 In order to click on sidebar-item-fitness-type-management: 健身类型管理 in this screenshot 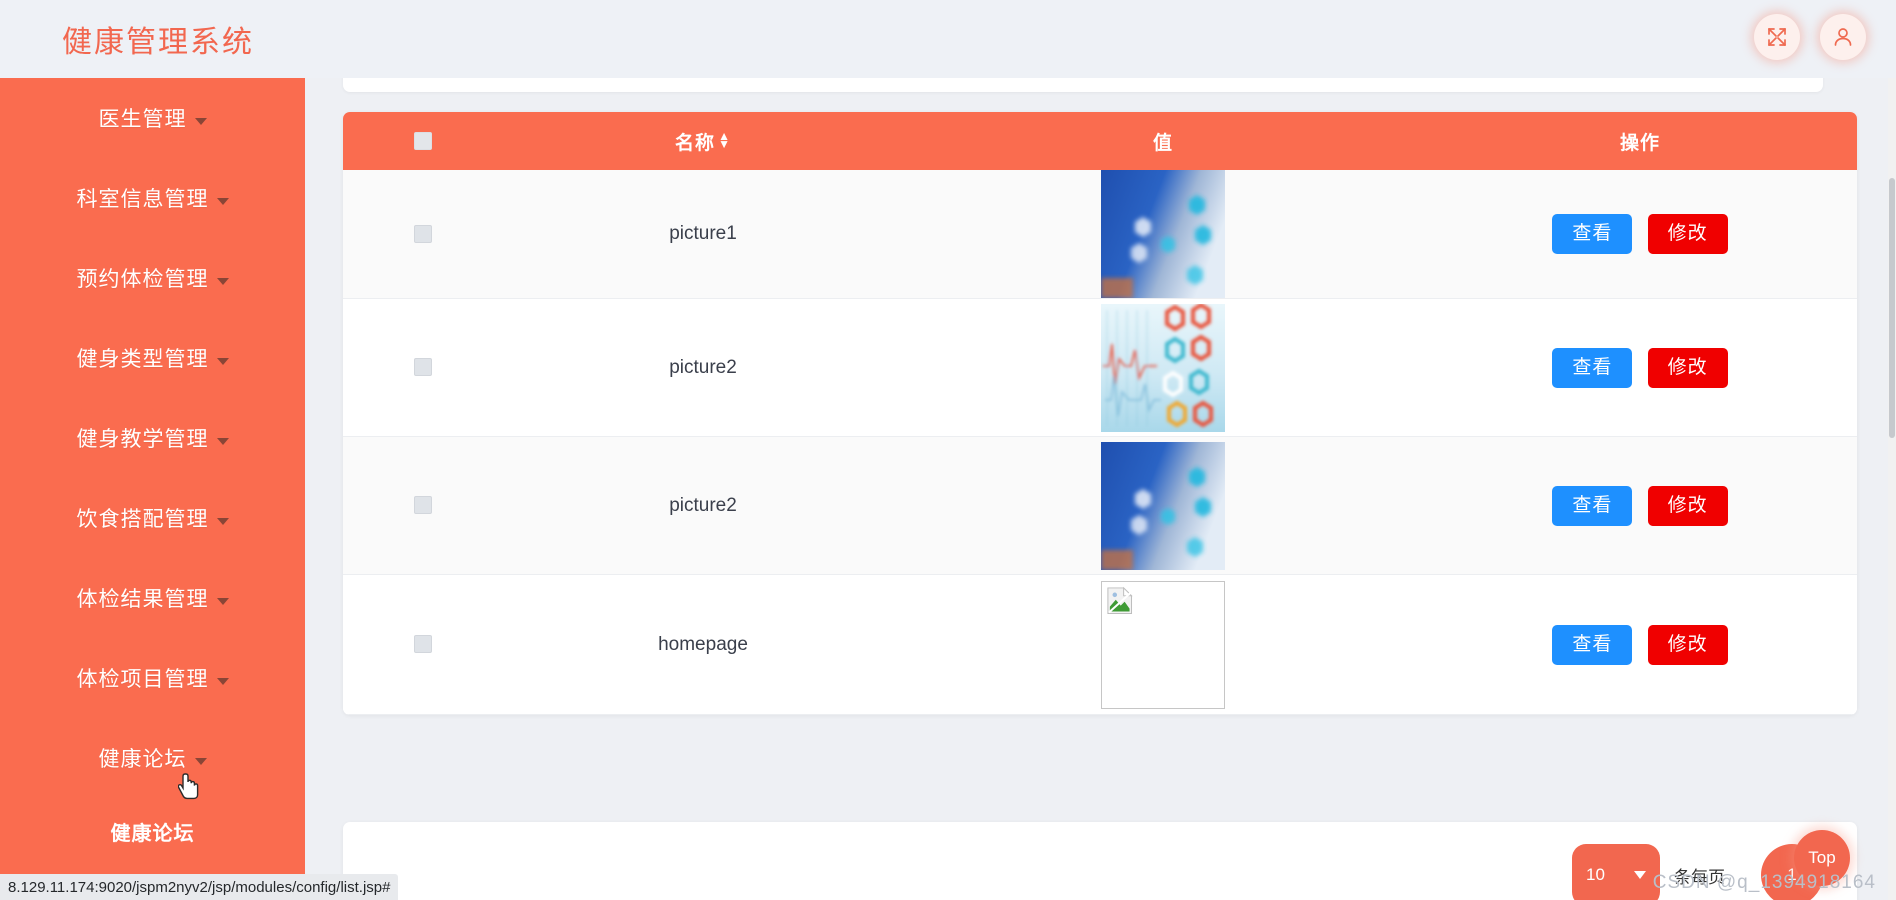, I will do `click(152, 358)`.